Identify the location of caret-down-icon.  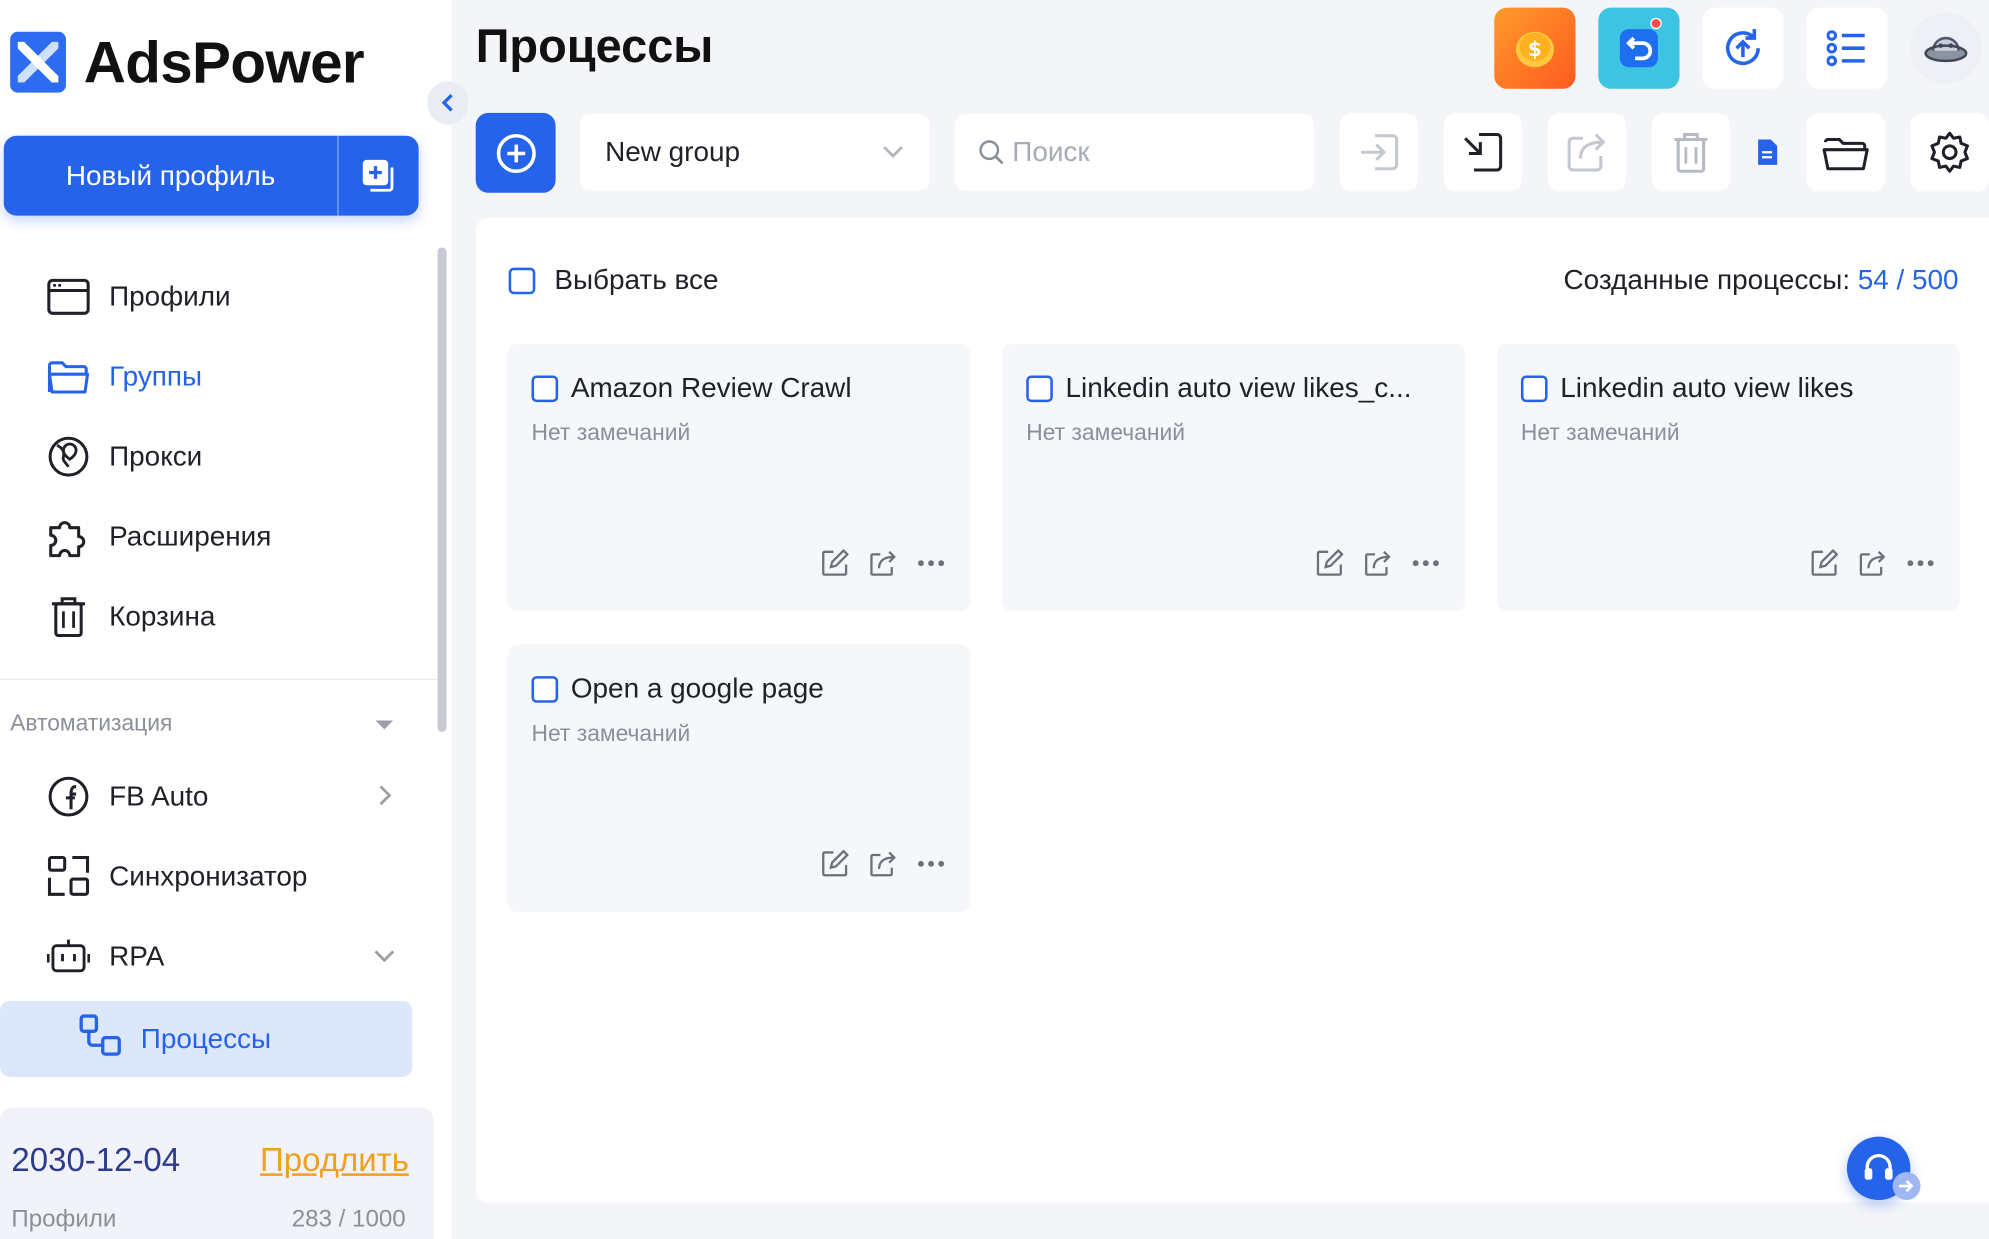
(384, 725).